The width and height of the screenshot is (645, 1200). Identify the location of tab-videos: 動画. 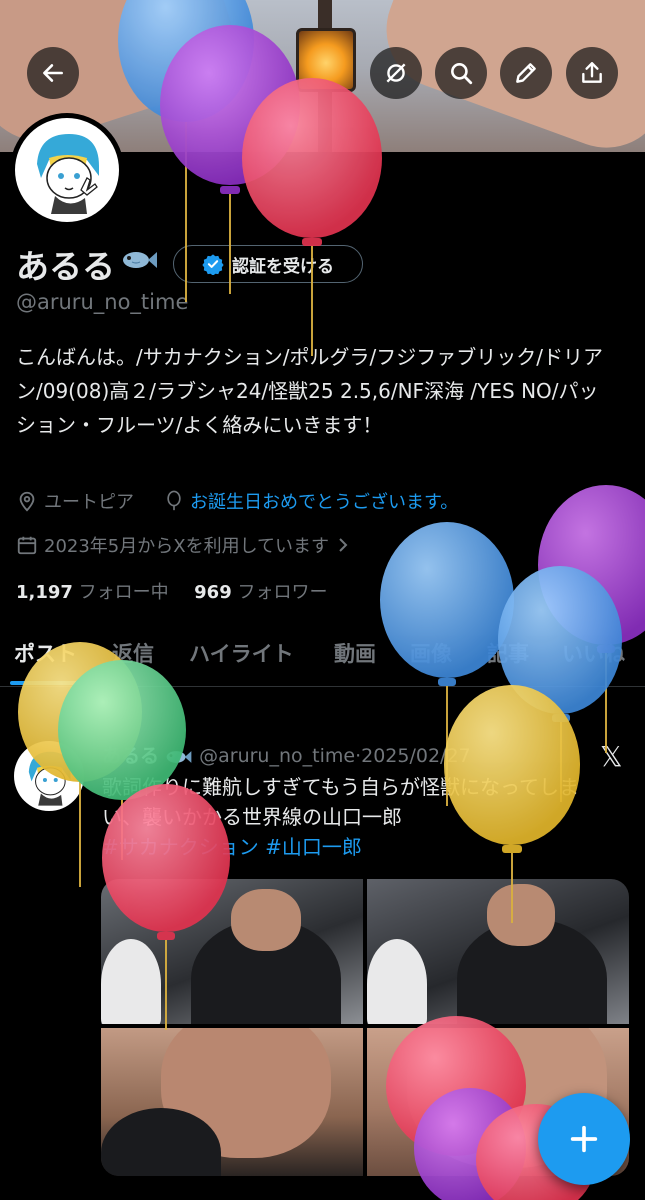
(355, 653).